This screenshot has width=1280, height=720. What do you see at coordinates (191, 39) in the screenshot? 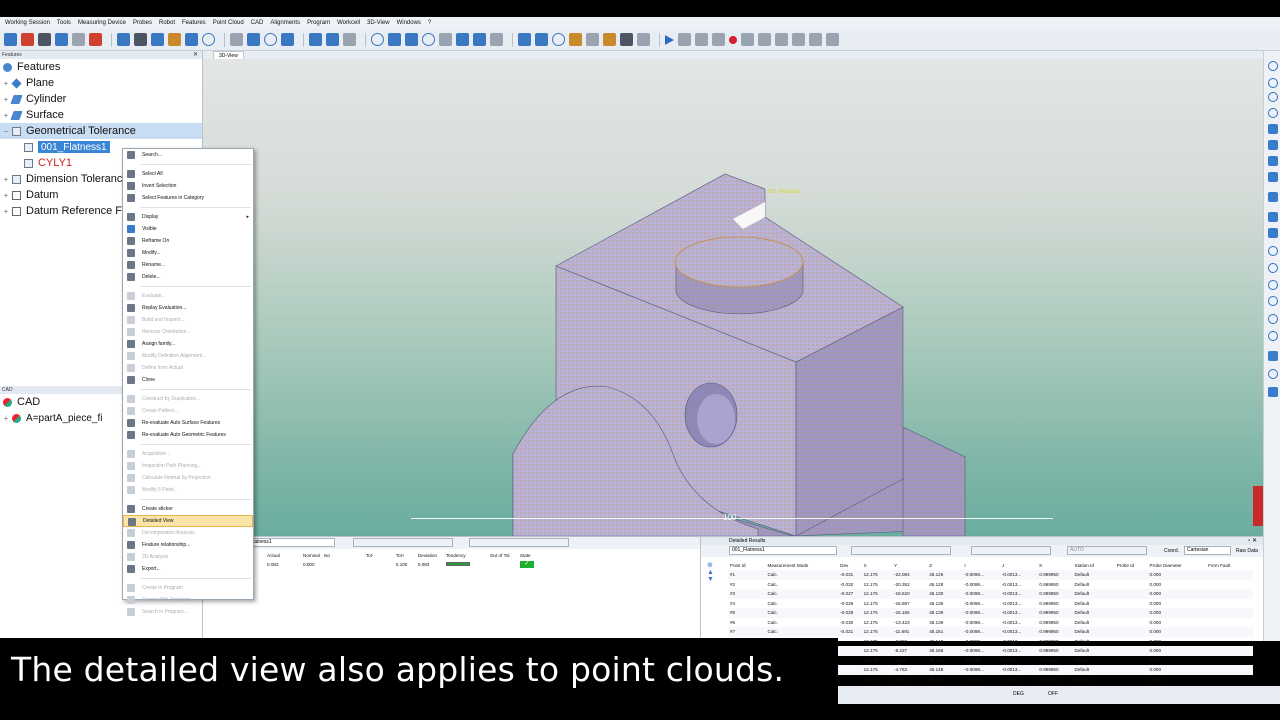
I see `table-icon` at bounding box center [191, 39].